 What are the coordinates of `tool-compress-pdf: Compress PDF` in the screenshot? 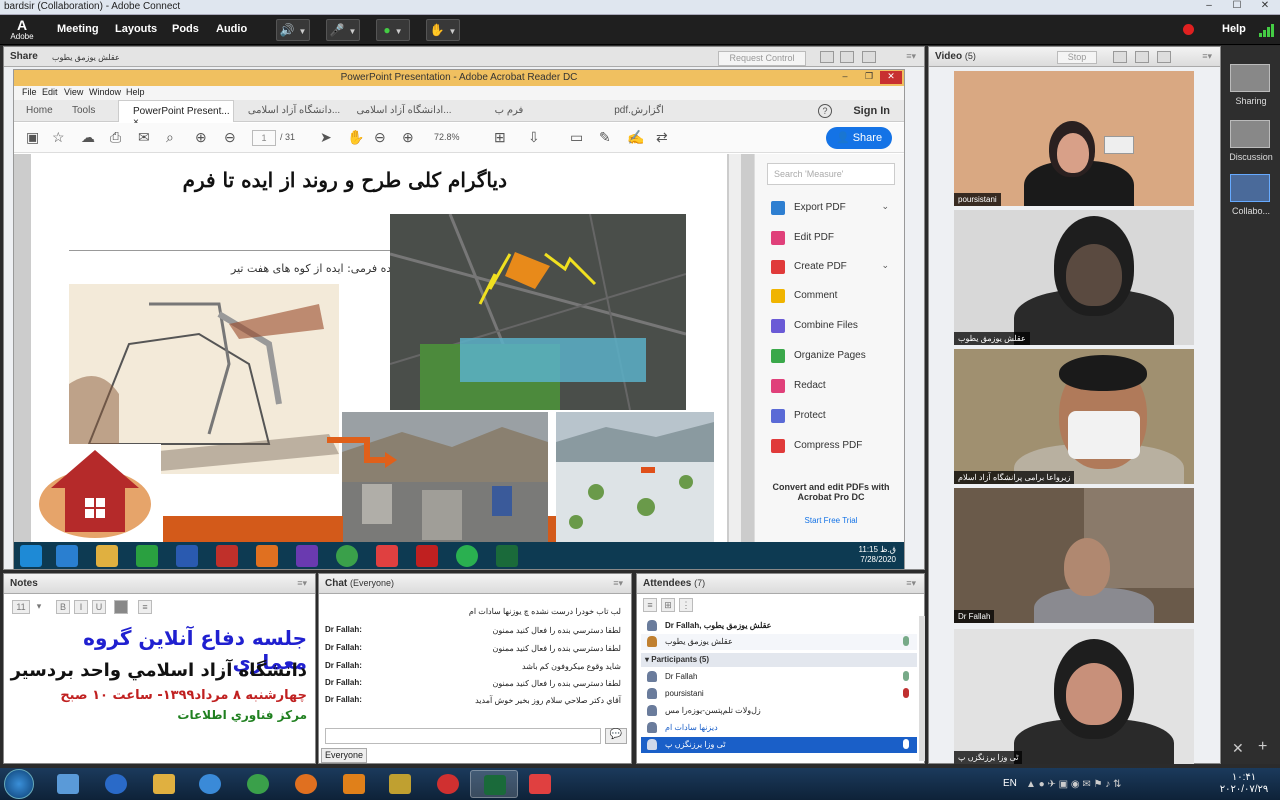 It's located at (836, 447).